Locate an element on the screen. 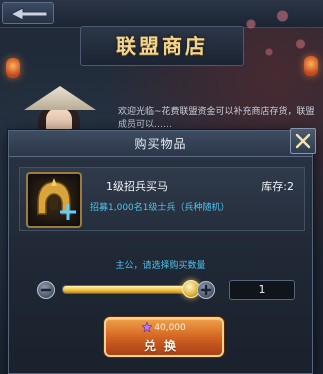 This screenshot has height=374, width=323. back-button is located at coordinates (28, 13).